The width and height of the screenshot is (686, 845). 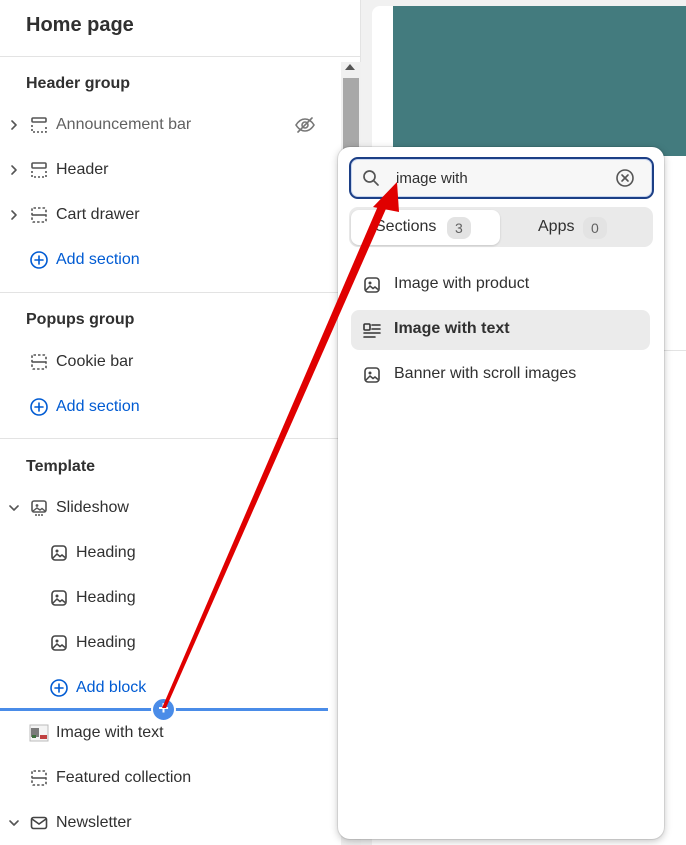 I want to click on tab-apps-count: 0, so click(x=595, y=228).